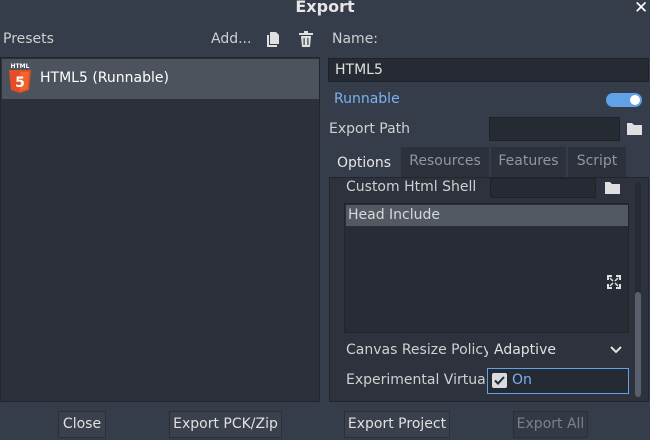 The image size is (650, 440). I want to click on window-title: Export, so click(325, 8).